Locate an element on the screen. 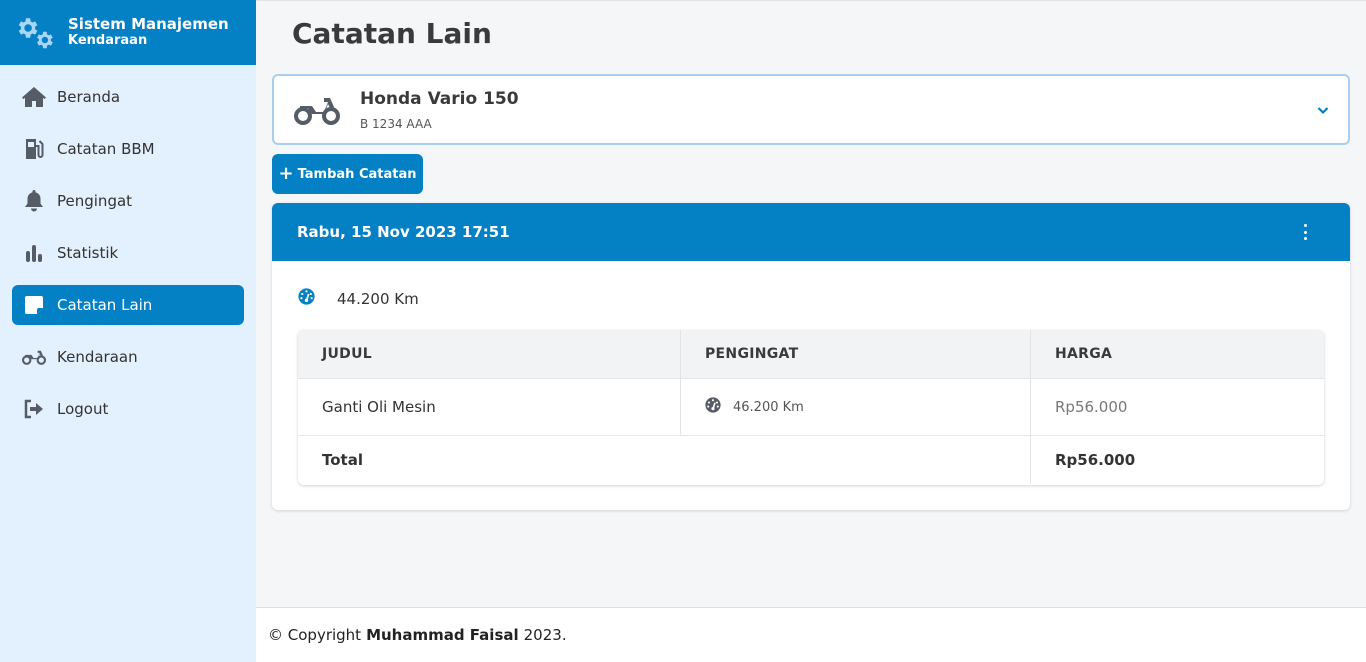 The width and height of the screenshot is (1366, 662). copyright-year: 2023. is located at coordinates (545, 635).